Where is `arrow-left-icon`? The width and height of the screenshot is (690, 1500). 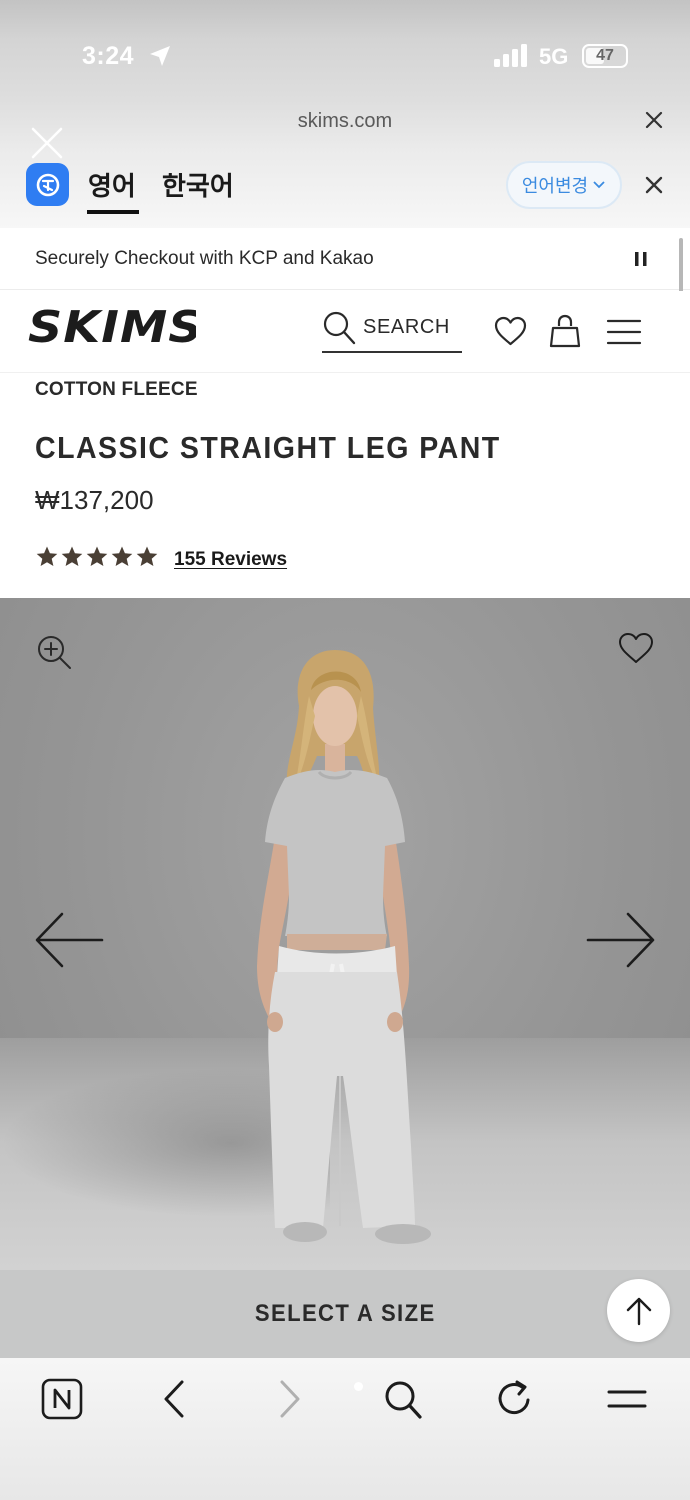 arrow-left-icon is located at coordinates (69, 940).